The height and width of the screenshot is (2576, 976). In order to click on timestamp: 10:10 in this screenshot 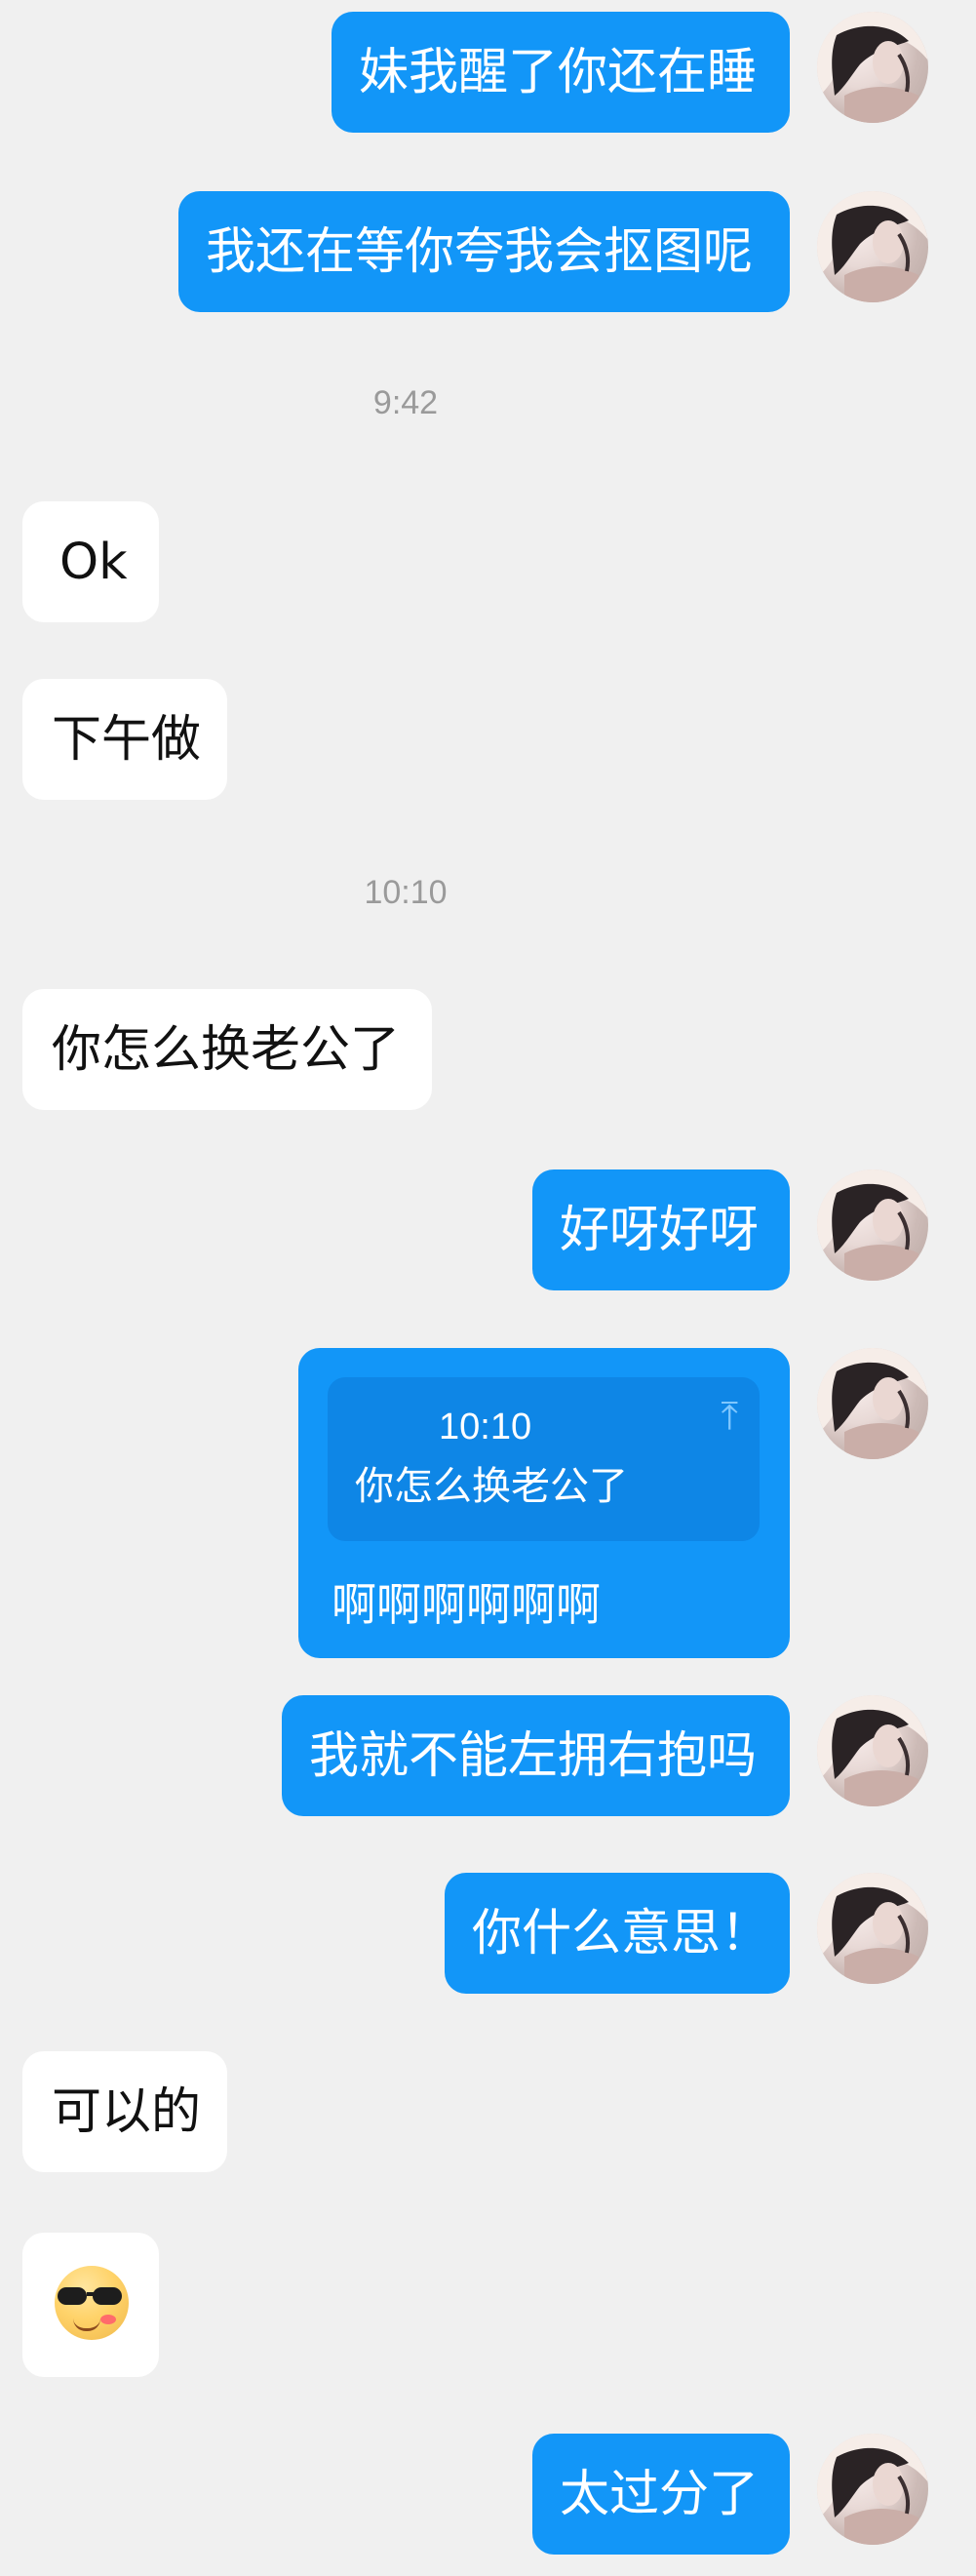, I will do `click(406, 892)`.